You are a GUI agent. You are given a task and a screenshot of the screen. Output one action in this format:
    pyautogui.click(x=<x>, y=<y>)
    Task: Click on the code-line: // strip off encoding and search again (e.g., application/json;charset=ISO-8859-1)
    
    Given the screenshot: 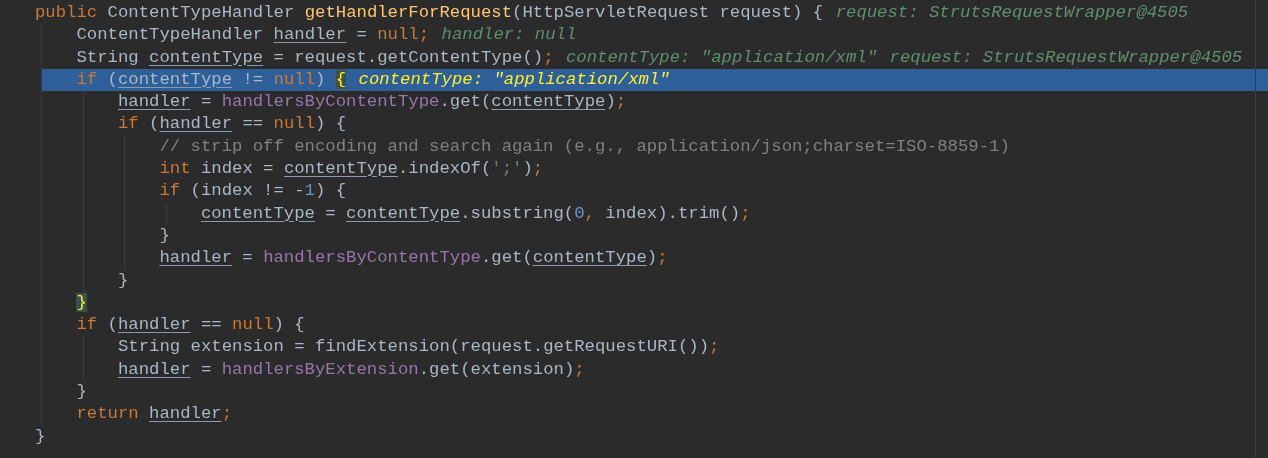 What is the action you would take?
    pyautogui.click(x=584, y=146)
    